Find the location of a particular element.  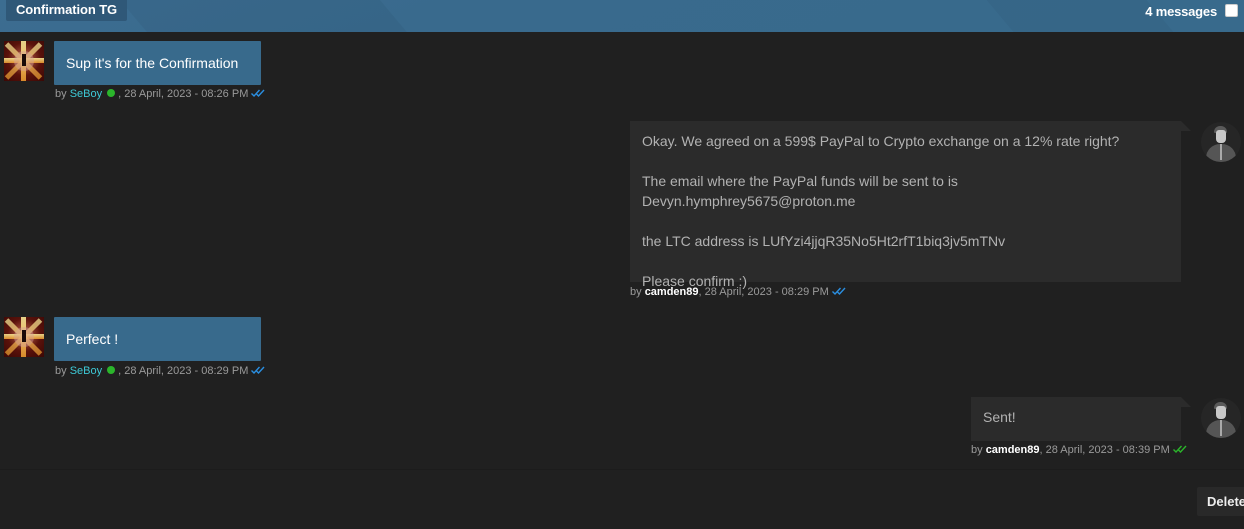

divider is located at coordinates (622, 469).